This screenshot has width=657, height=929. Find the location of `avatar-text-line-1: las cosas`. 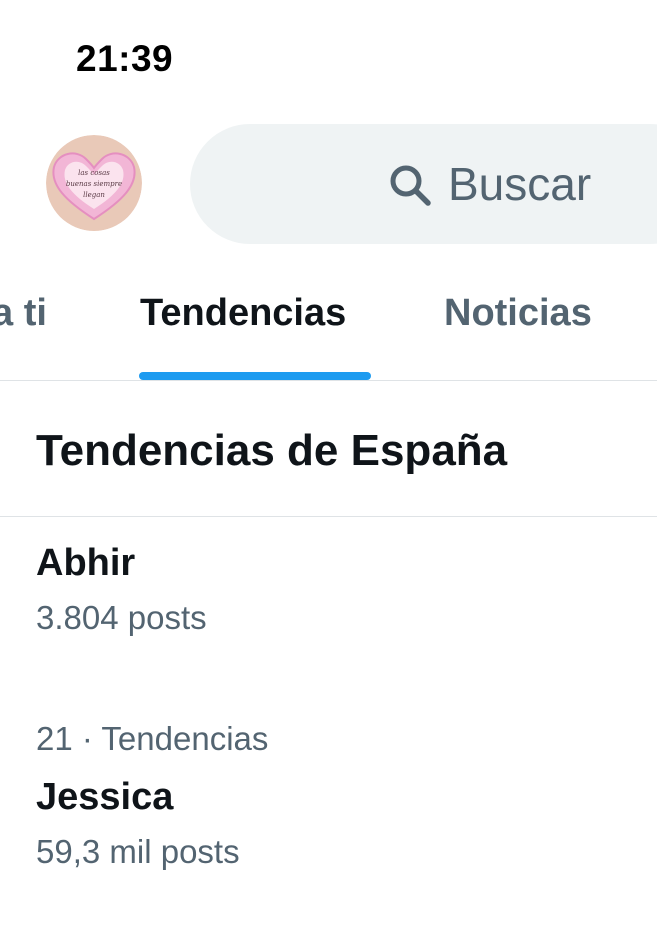

avatar-text-line-1: las cosas is located at coordinates (94, 173).